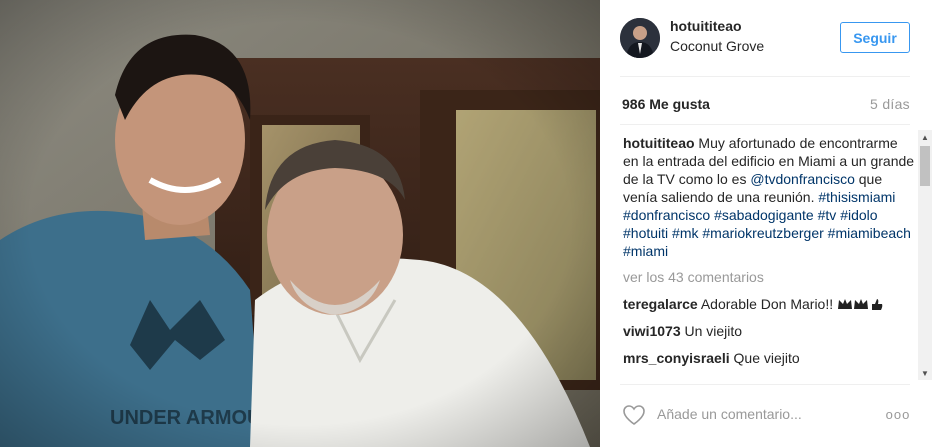  Describe the element at coordinates (925, 255) in the screenshot. I see `comments-scrollbar: ▲ ▼` at that location.